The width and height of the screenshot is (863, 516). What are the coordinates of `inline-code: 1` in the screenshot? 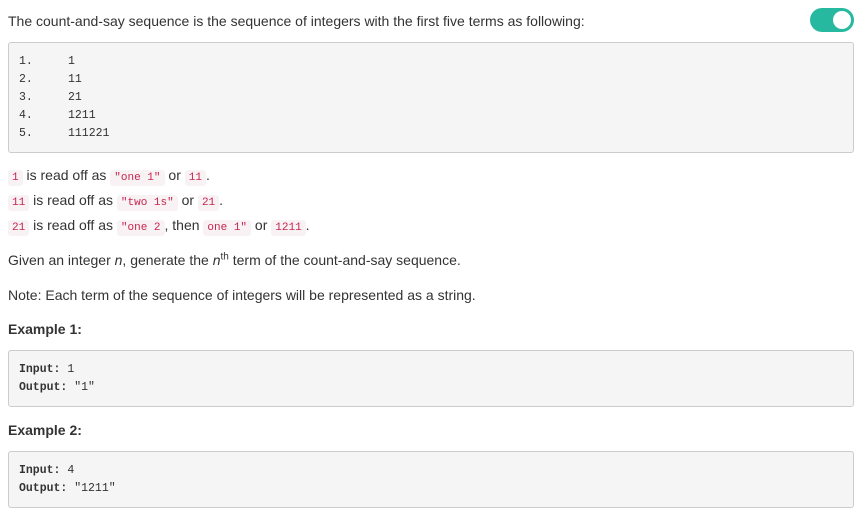 It's located at (15, 178).